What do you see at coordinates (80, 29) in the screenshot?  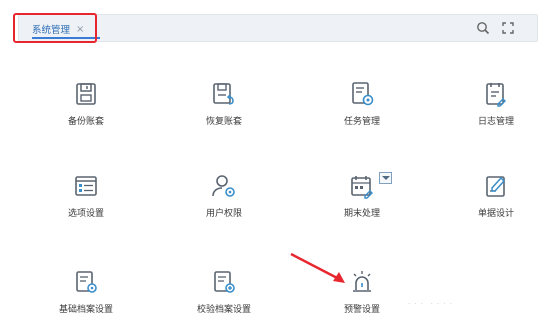 I see `close-icon: ×` at bounding box center [80, 29].